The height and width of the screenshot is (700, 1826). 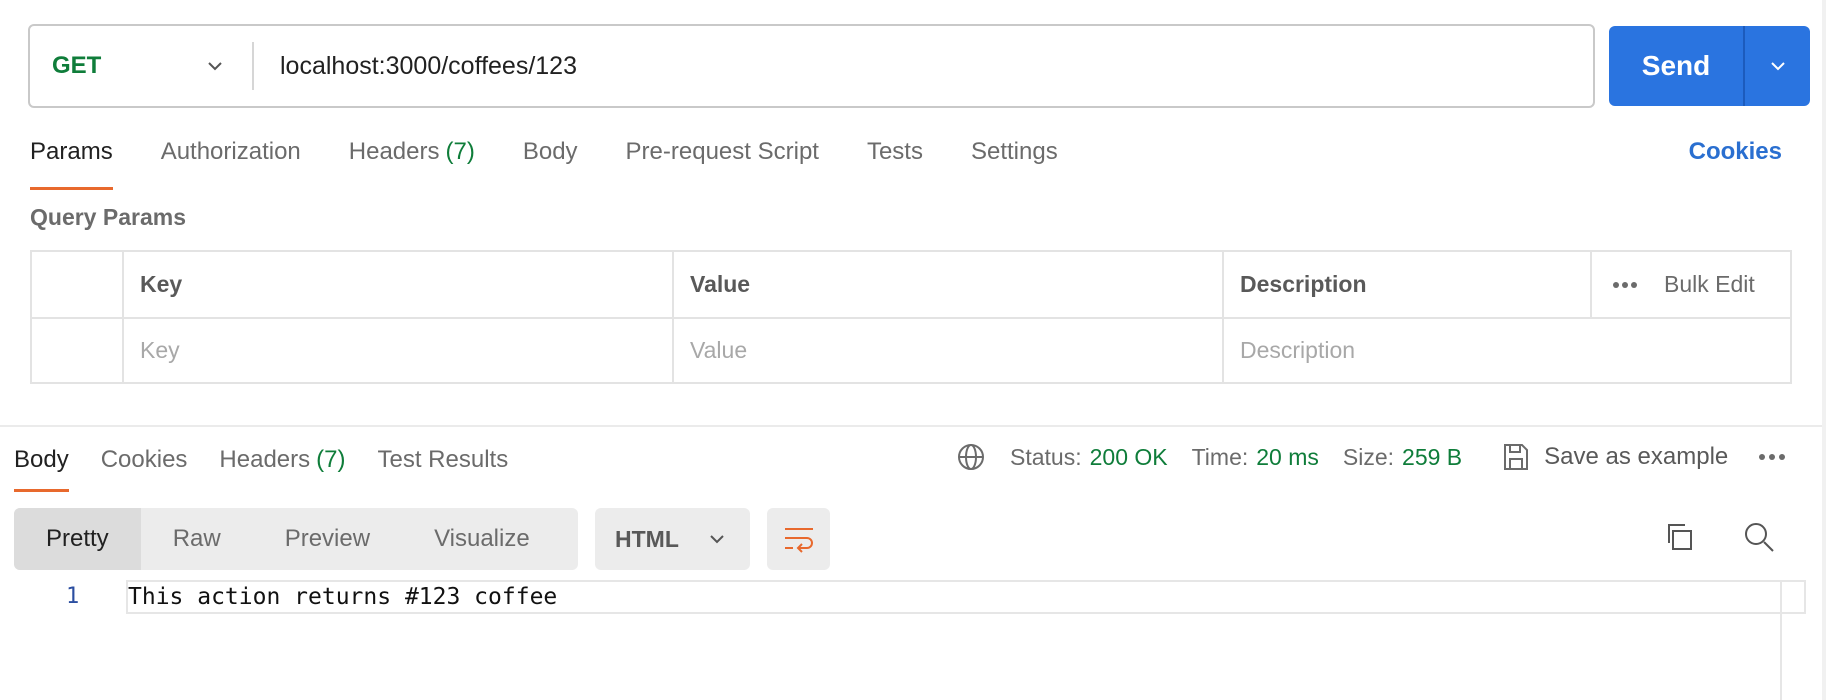 What do you see at coordinates (77, 350) in the screenshot?
I see `row-checkbox-cell` at bounding box center [77, 350].